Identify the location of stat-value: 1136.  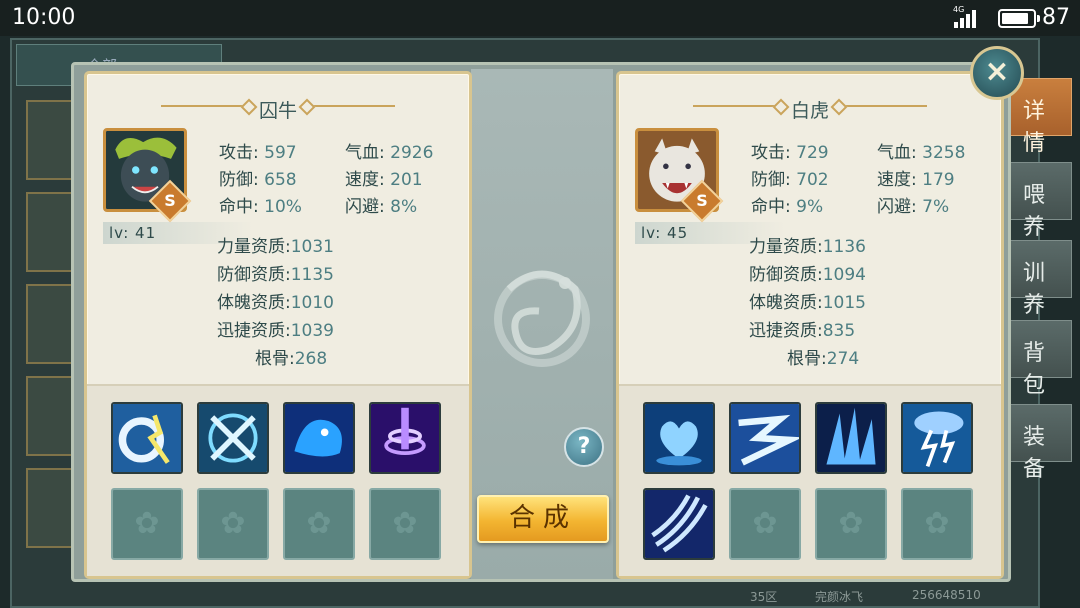
(844, 247).